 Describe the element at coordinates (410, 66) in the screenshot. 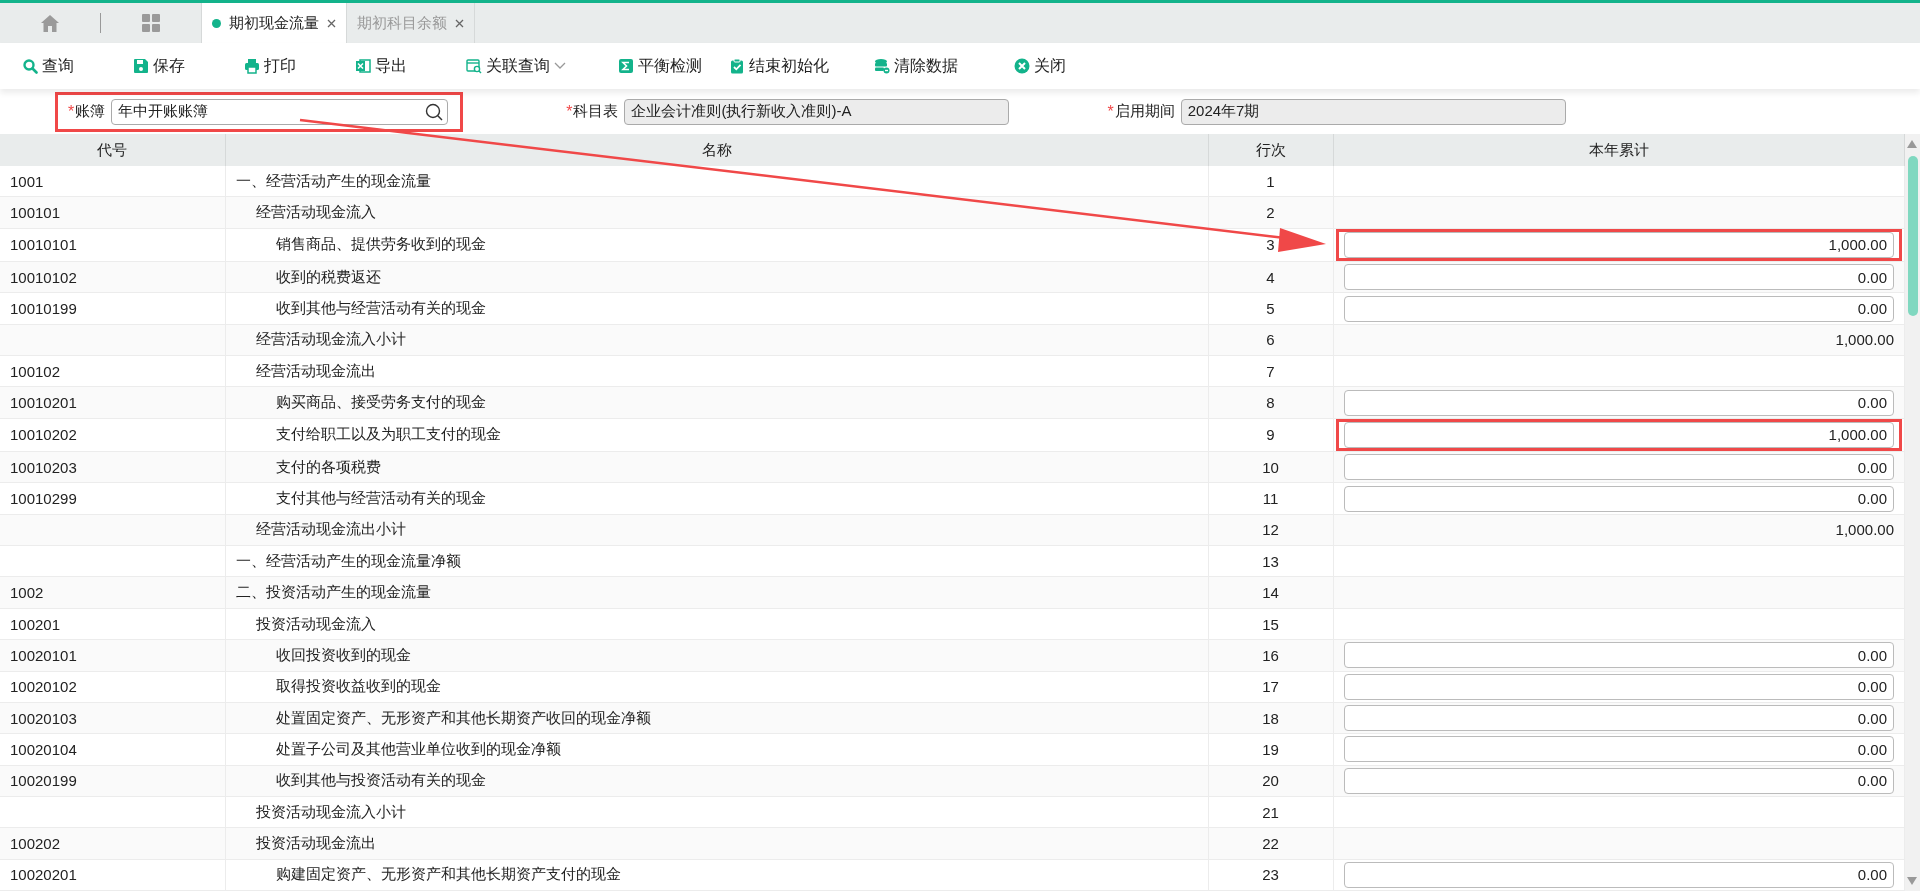

I see `toolbar-button: 导出` at that location.